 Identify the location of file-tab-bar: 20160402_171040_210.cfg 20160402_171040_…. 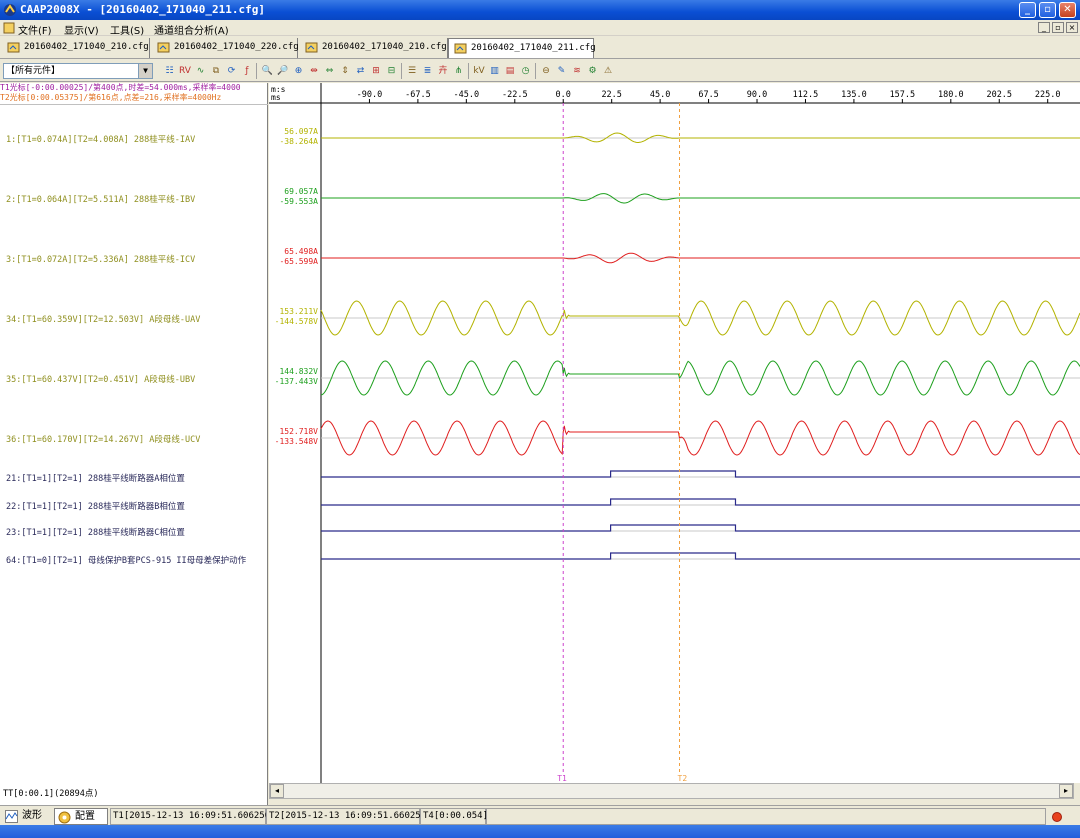
(540, 48).